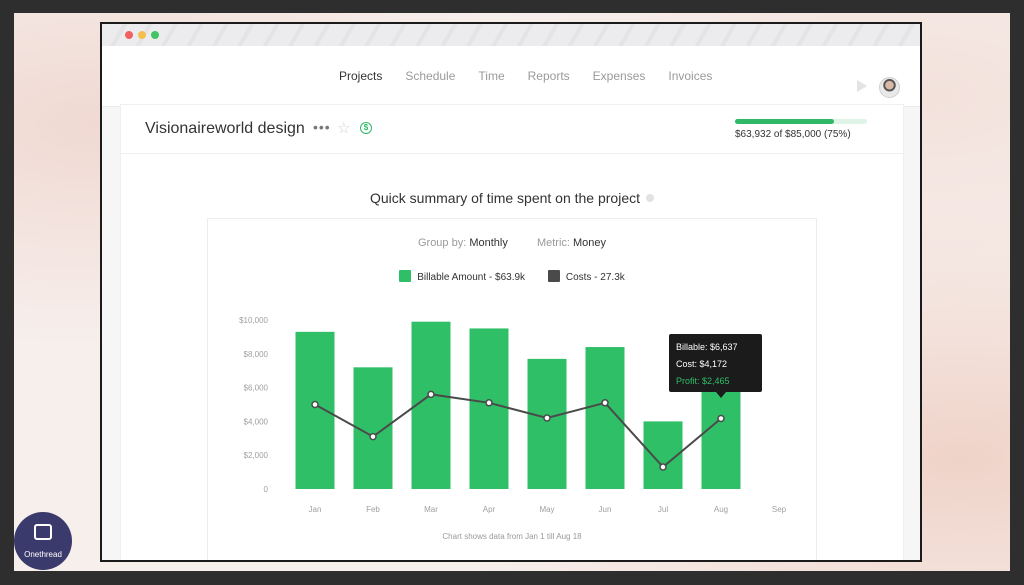 The height and width of the screenshot is (585, 1024). I want to click on x-tick-label: Apr, so click(489, 509).